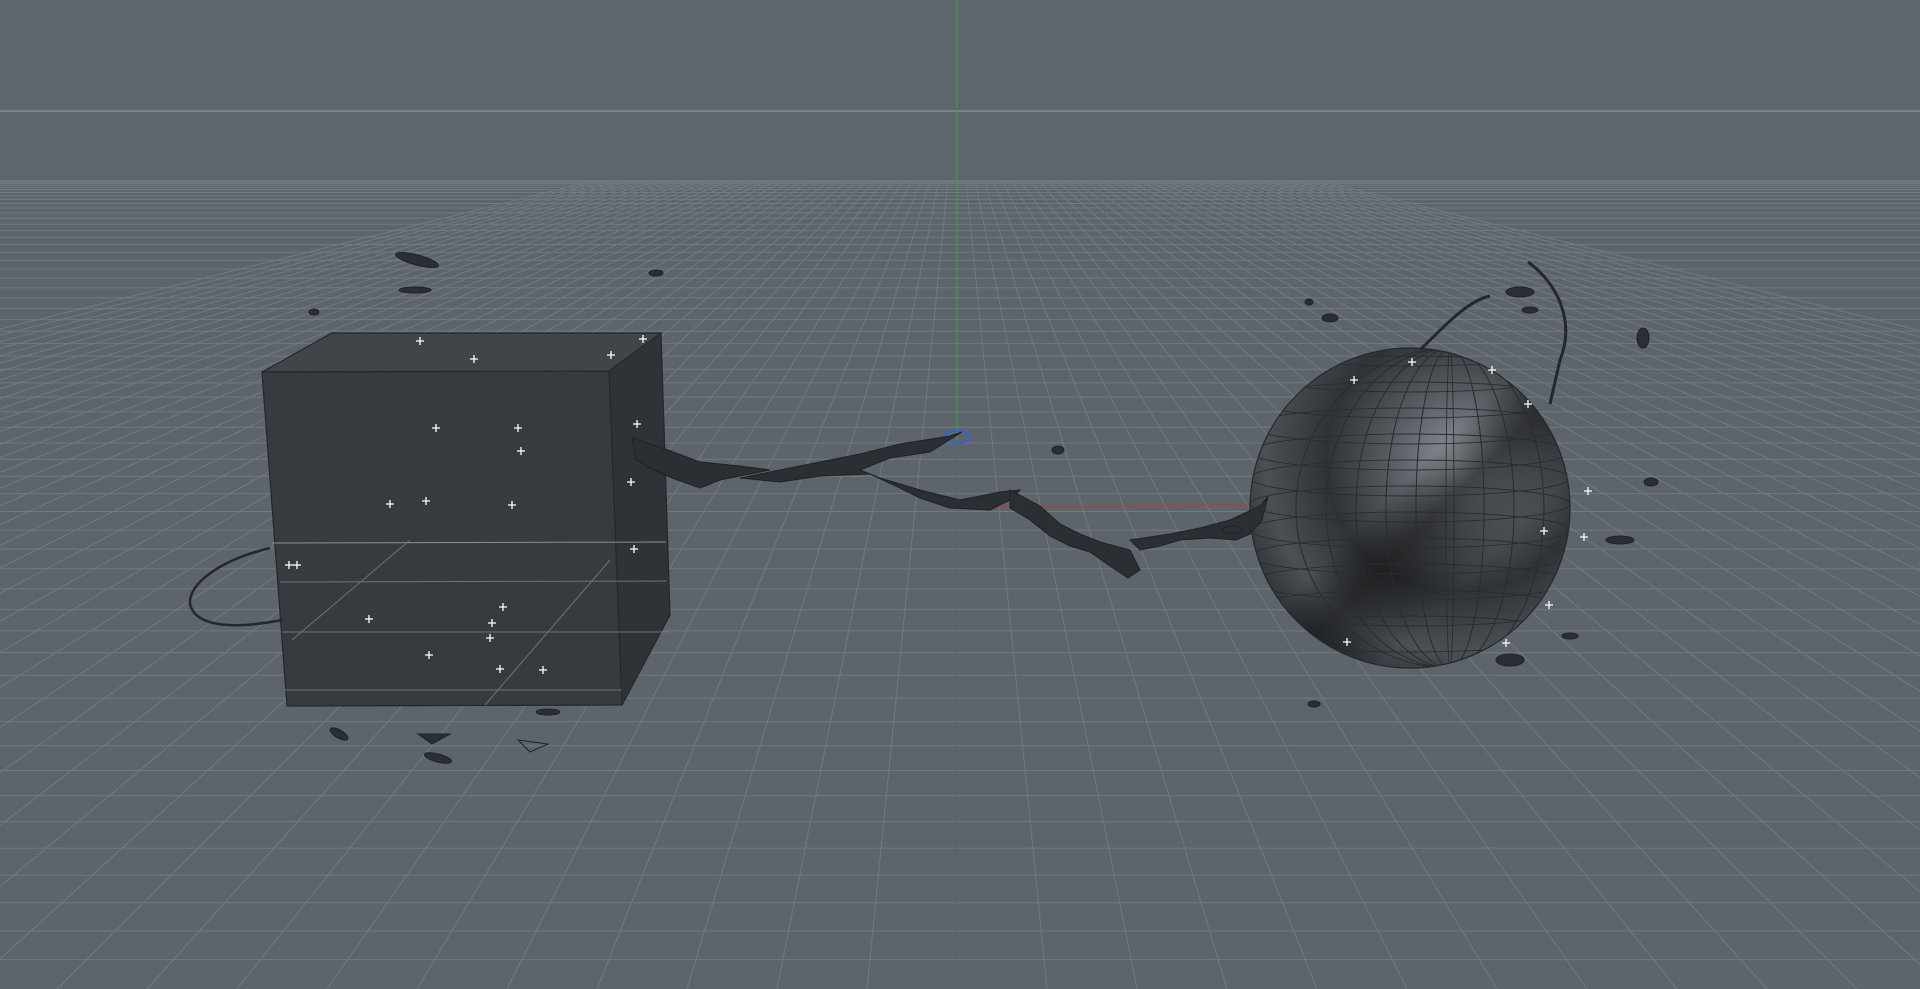 Image resolution: width=1920 pixels, height=989 pixels. Describe the element at coordinates (442, 538) in the screenshot. I see `cube-front-face` at that location.